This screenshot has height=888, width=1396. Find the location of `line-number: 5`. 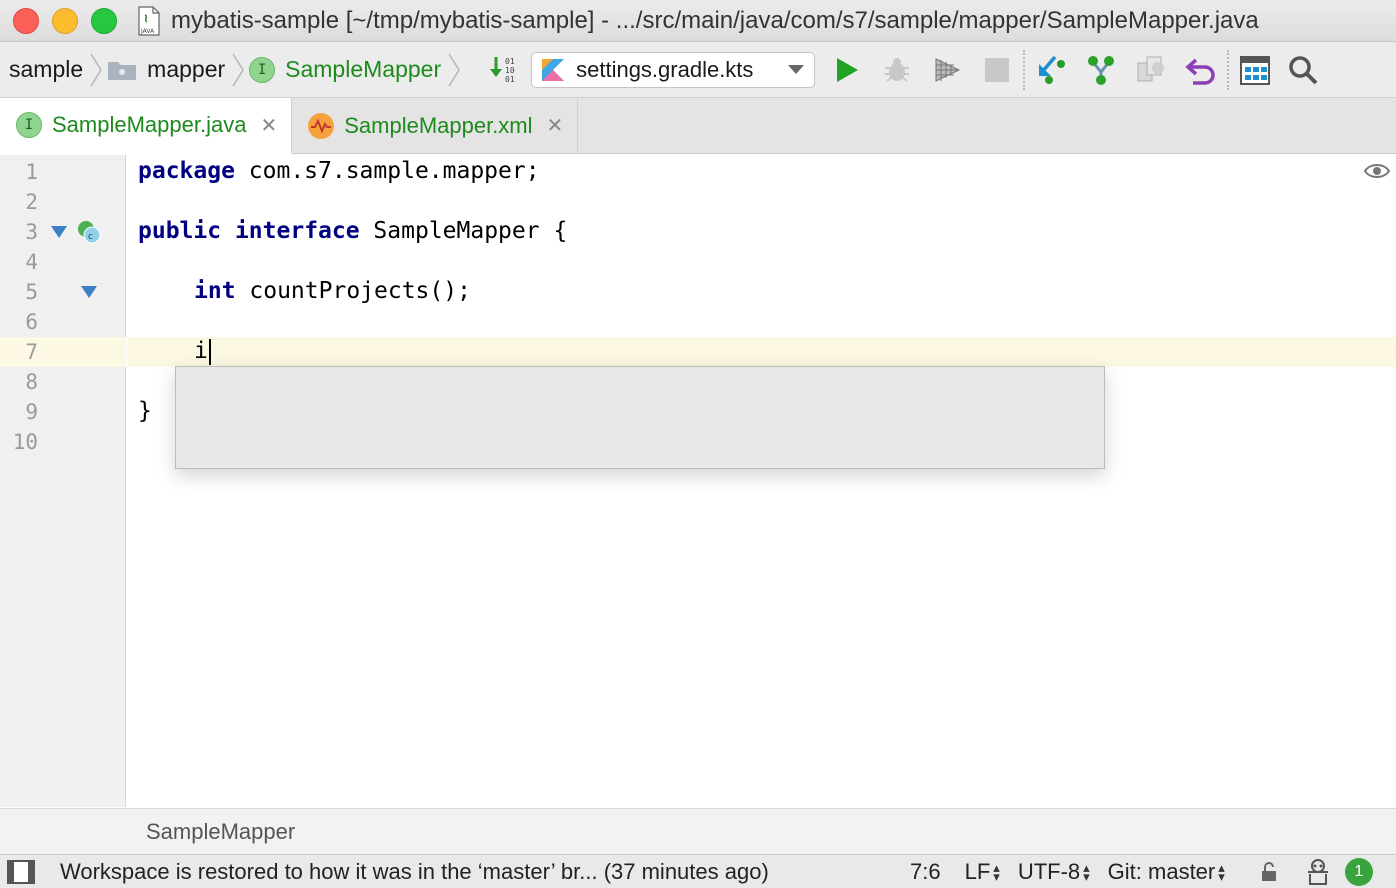

line-number: 5 is located at coordinates (31, 292).